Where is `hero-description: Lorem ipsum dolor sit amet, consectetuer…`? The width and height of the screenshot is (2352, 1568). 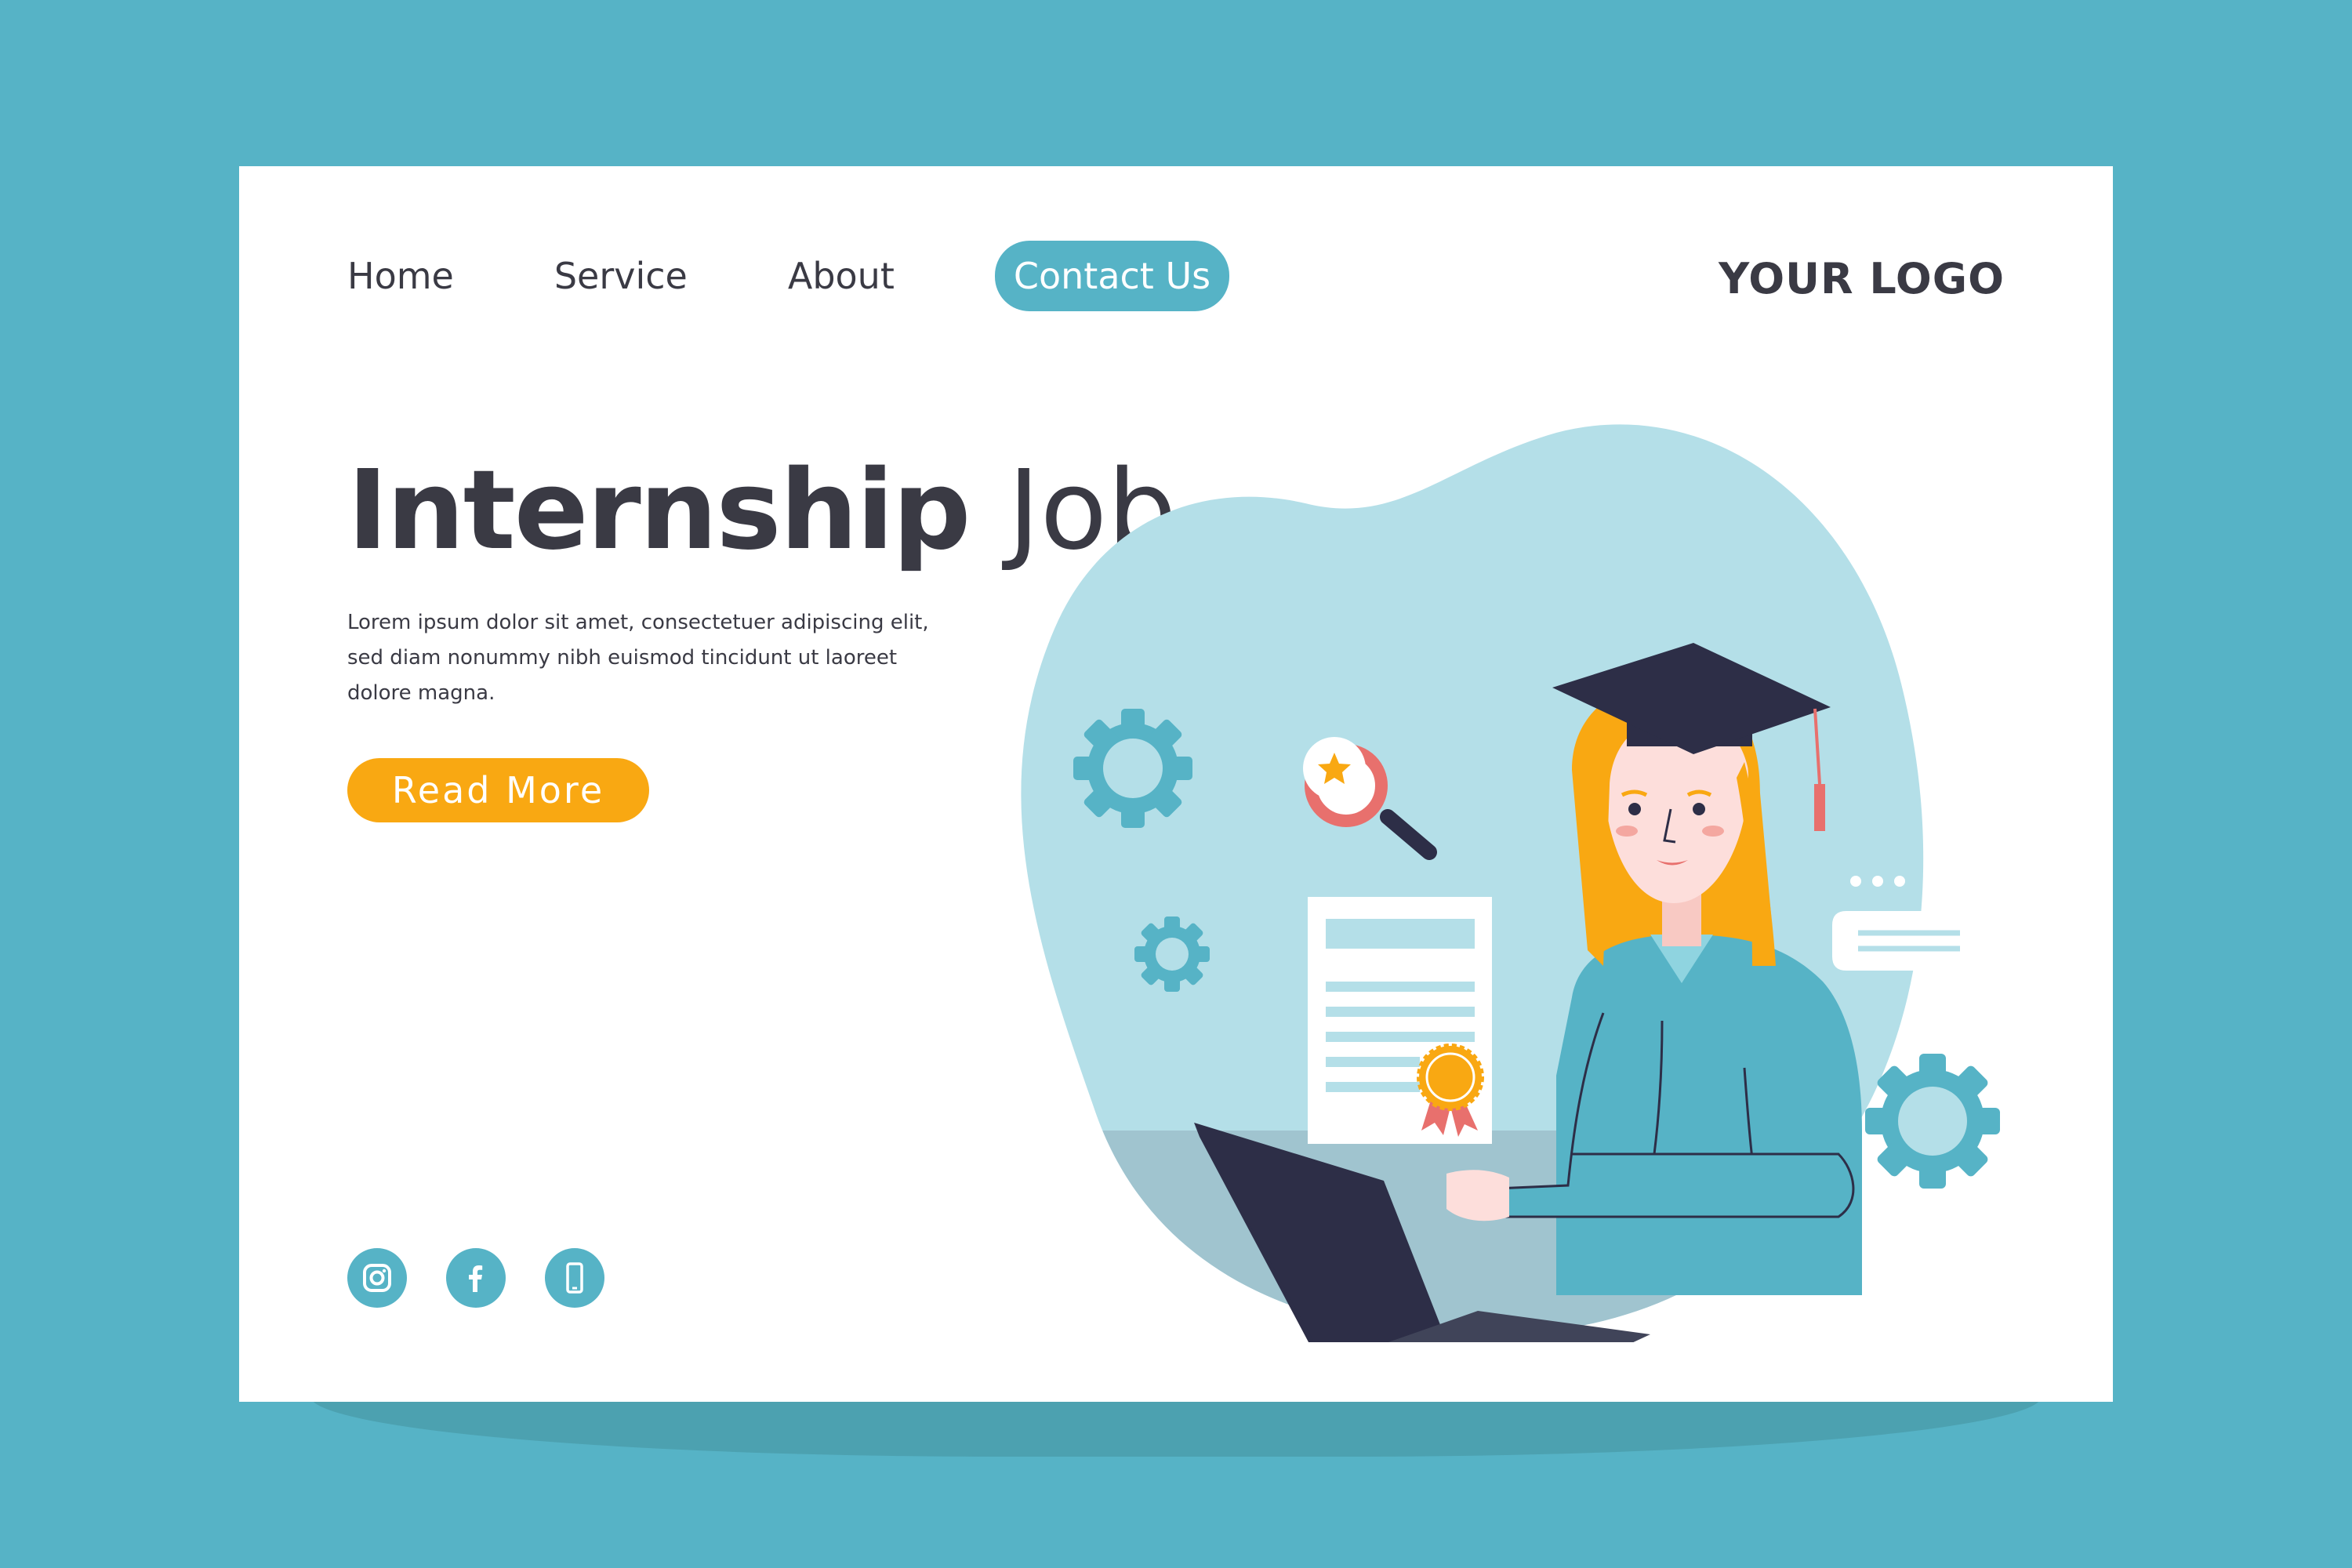 hero-description: Lorem ipsum dolor sit amet, consectetuer… is located at coordinates (638, 658).